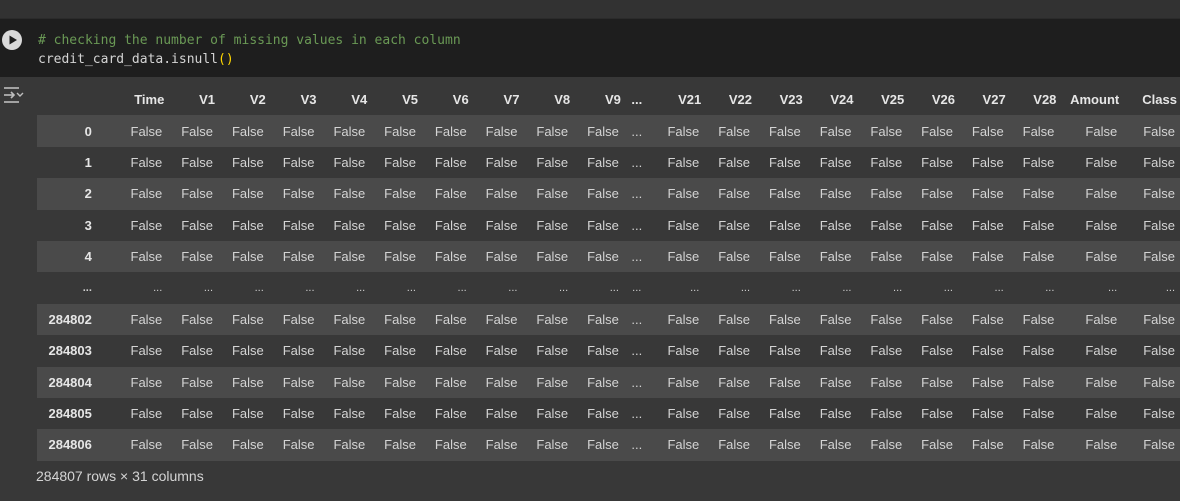 This screenshot has height=501, width=1180. Describe the element at coordinates (791, 100) in the screenshot. I see `column-header: V23` at that location.